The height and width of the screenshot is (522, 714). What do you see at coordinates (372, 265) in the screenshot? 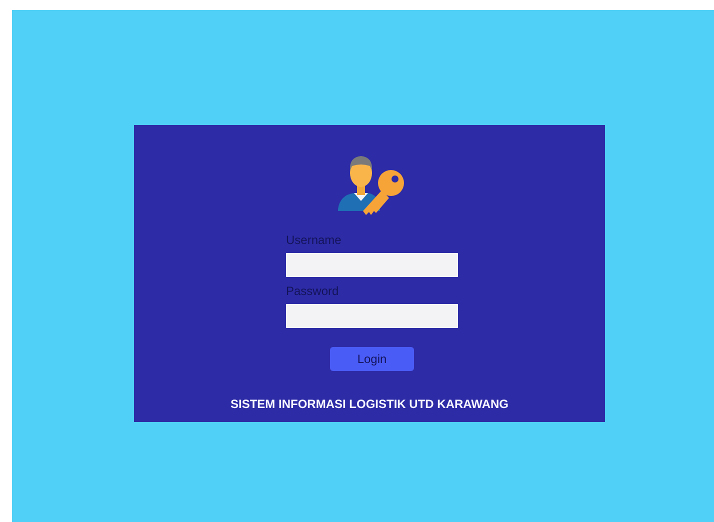
I see `username-field` at bounding box center [372, 265].